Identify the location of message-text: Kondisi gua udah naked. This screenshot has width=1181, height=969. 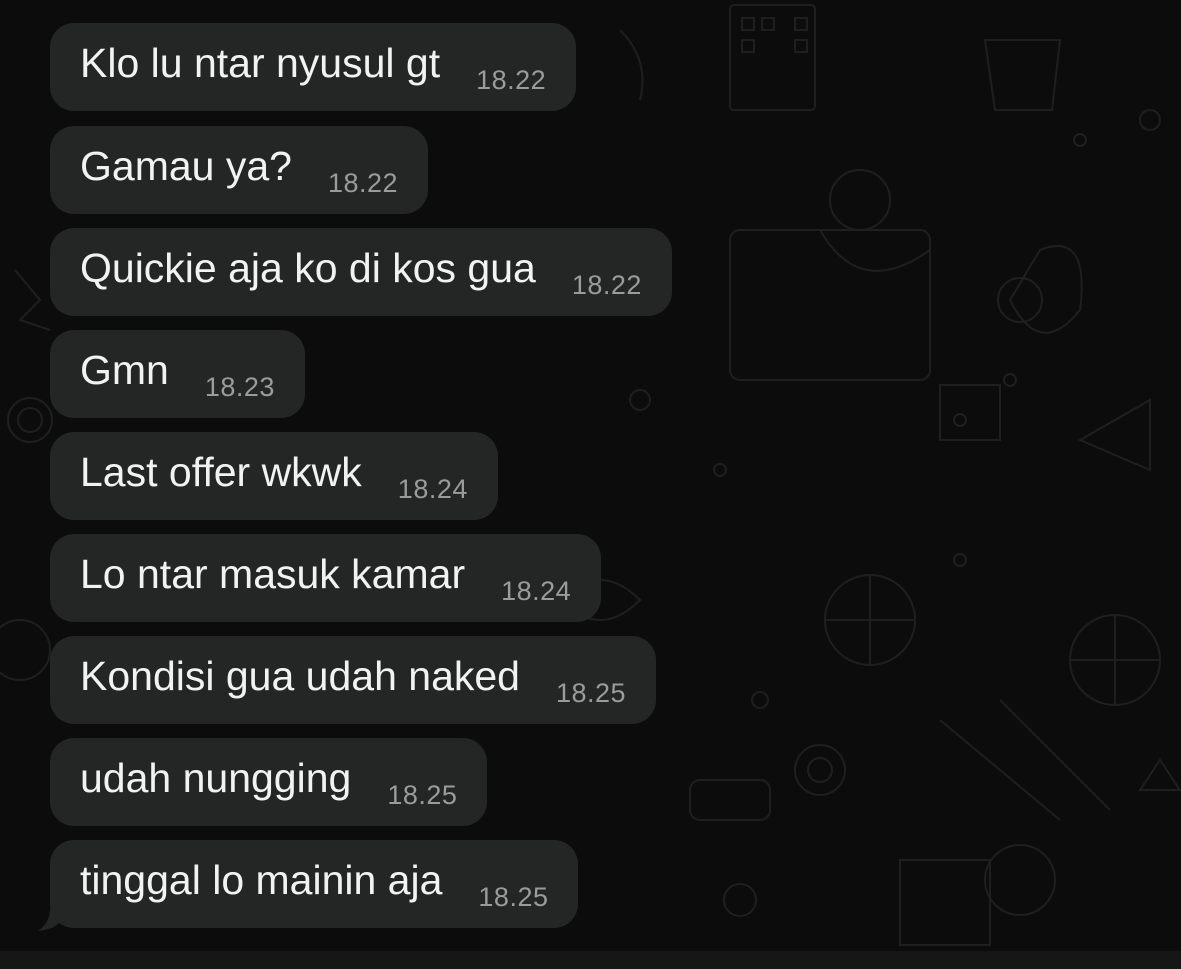
(300, 675).